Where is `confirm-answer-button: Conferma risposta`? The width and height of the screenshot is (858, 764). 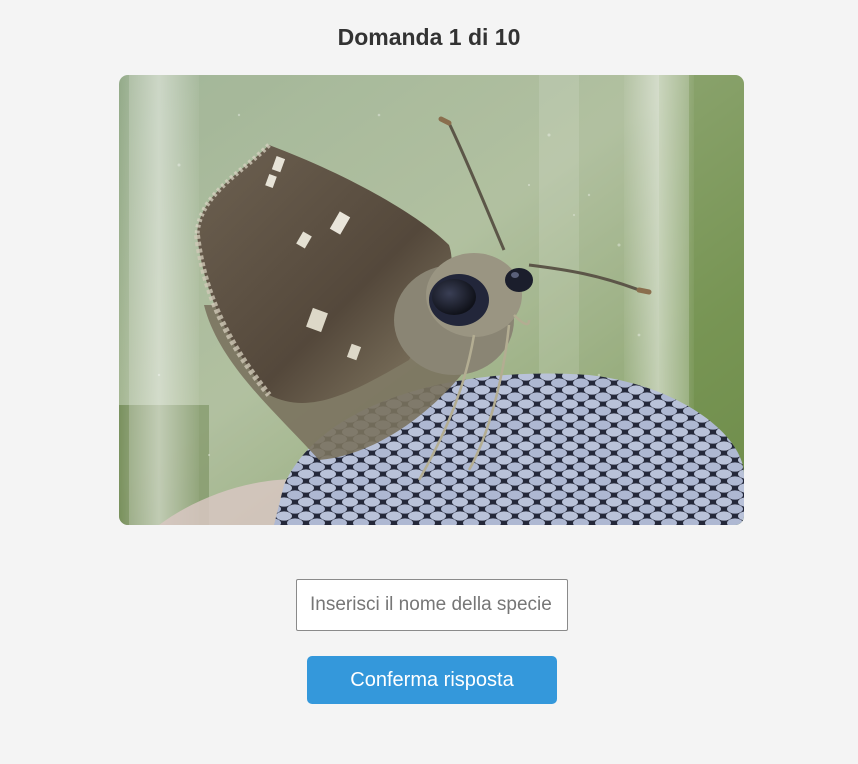
confirm-answer-button: Conferma risposta is located at coordinates (432, 680).